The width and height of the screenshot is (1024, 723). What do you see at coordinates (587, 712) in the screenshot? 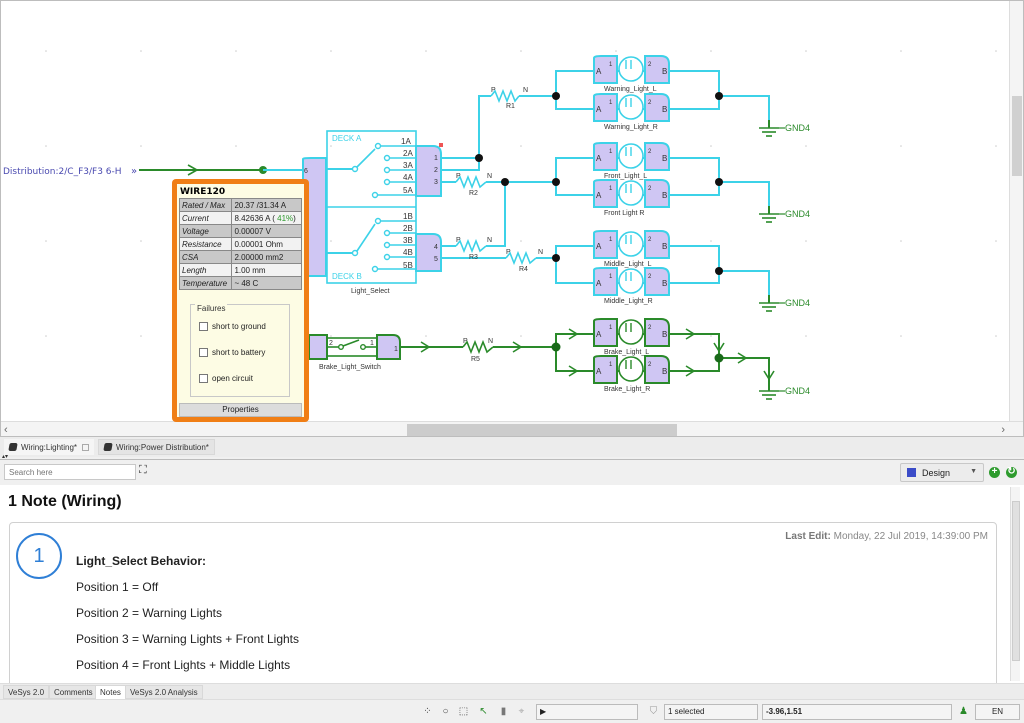
I see `simulation-play-button: ▶` at bounding box center [587, 712].